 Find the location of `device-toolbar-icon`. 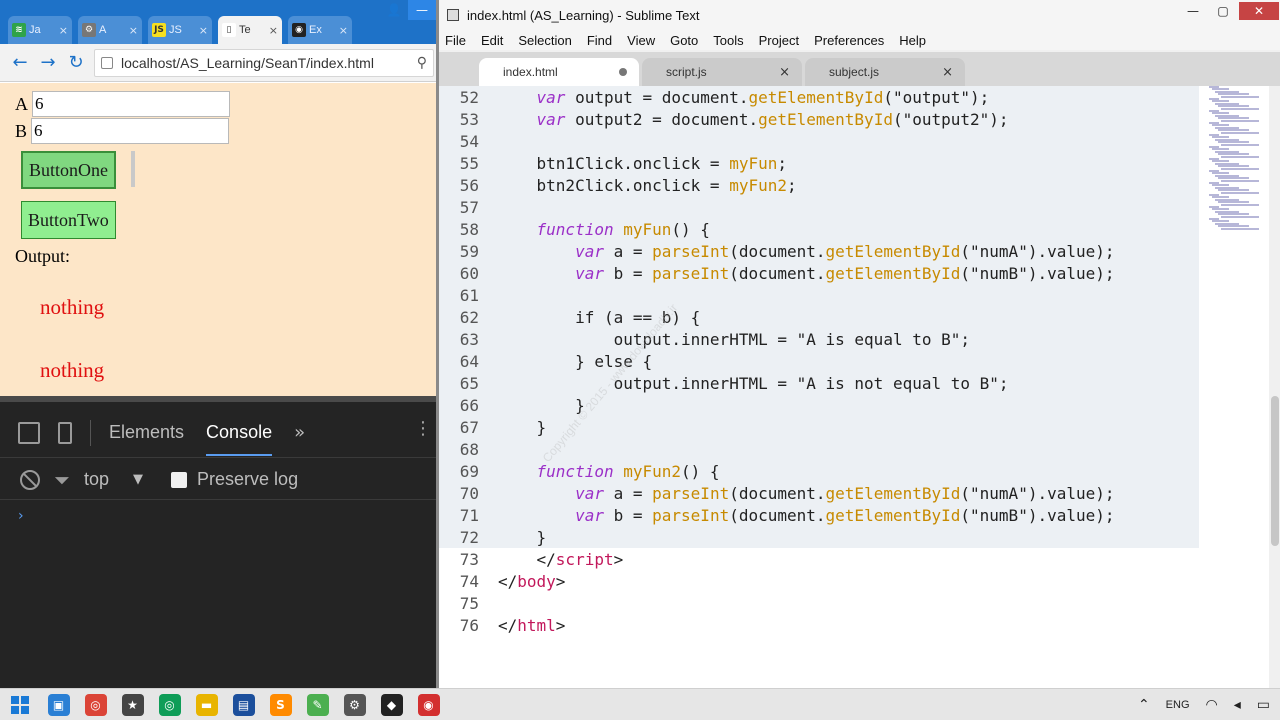

device-toolbar-icon is located at coordinates (65, 432).